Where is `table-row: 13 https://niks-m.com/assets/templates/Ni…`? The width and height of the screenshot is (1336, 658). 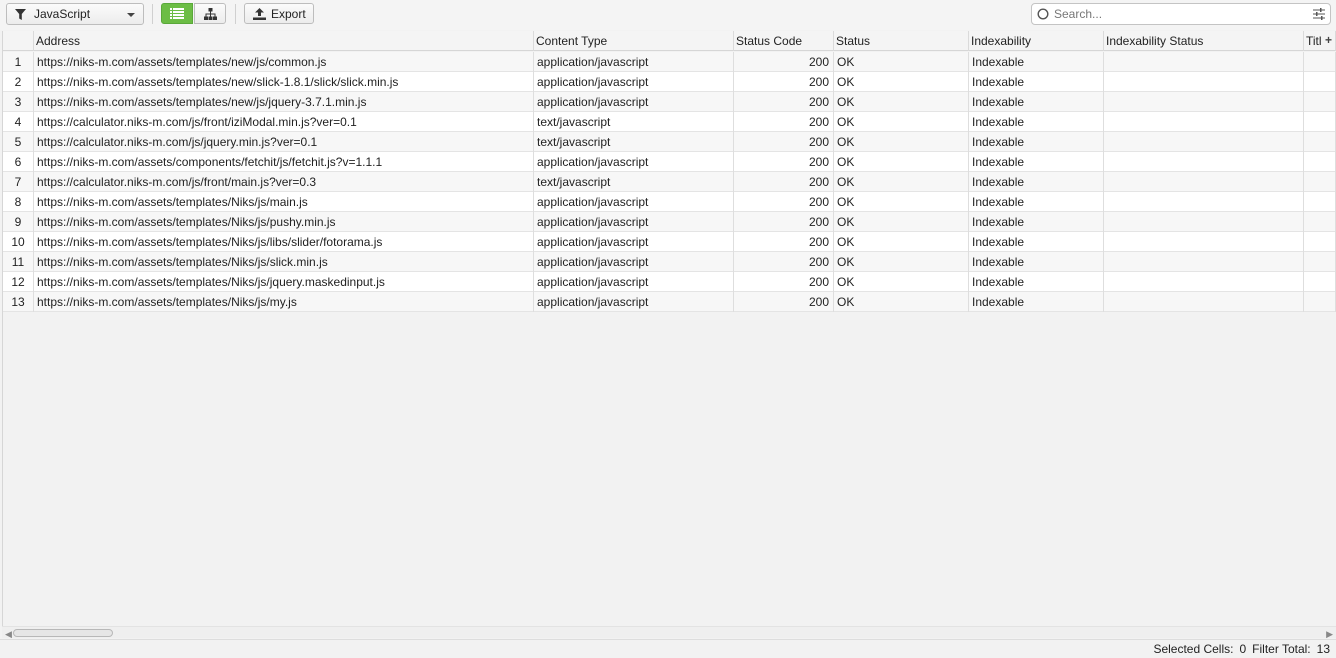 table-row: 13 https://niks-m.com/assets/templates/Ni… is located at coordinates (669, 302).